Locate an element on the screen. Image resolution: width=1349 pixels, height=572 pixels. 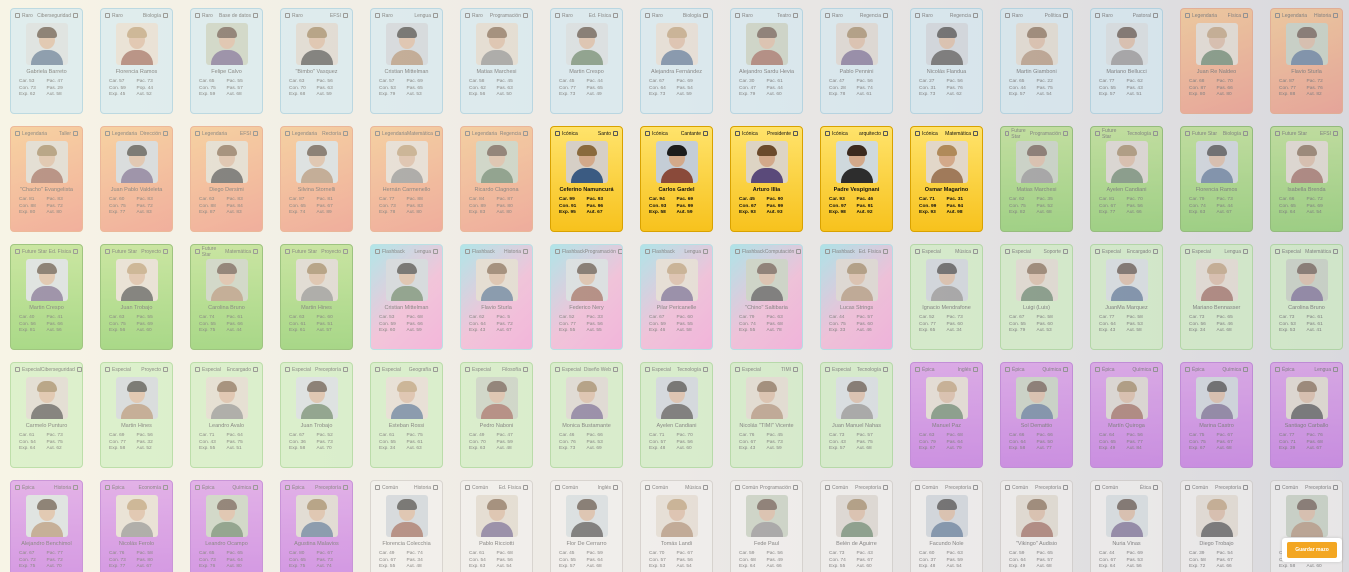
stat-value: Pas. 61 is located at coordinates (414, 442).